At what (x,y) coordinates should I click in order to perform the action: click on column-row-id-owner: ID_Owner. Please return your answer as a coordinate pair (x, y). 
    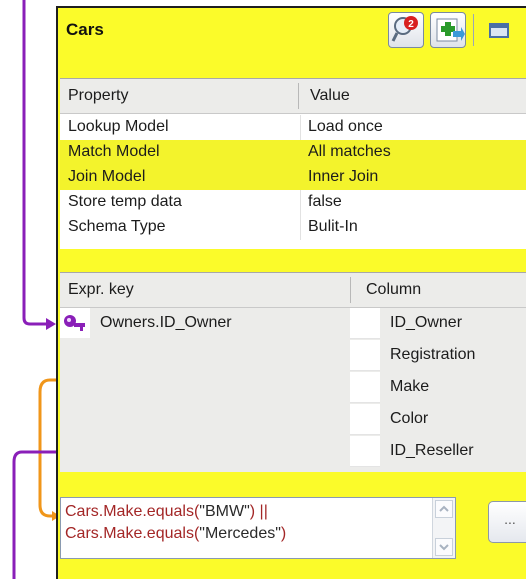
    Looking at the image, I should click on (438, 324).